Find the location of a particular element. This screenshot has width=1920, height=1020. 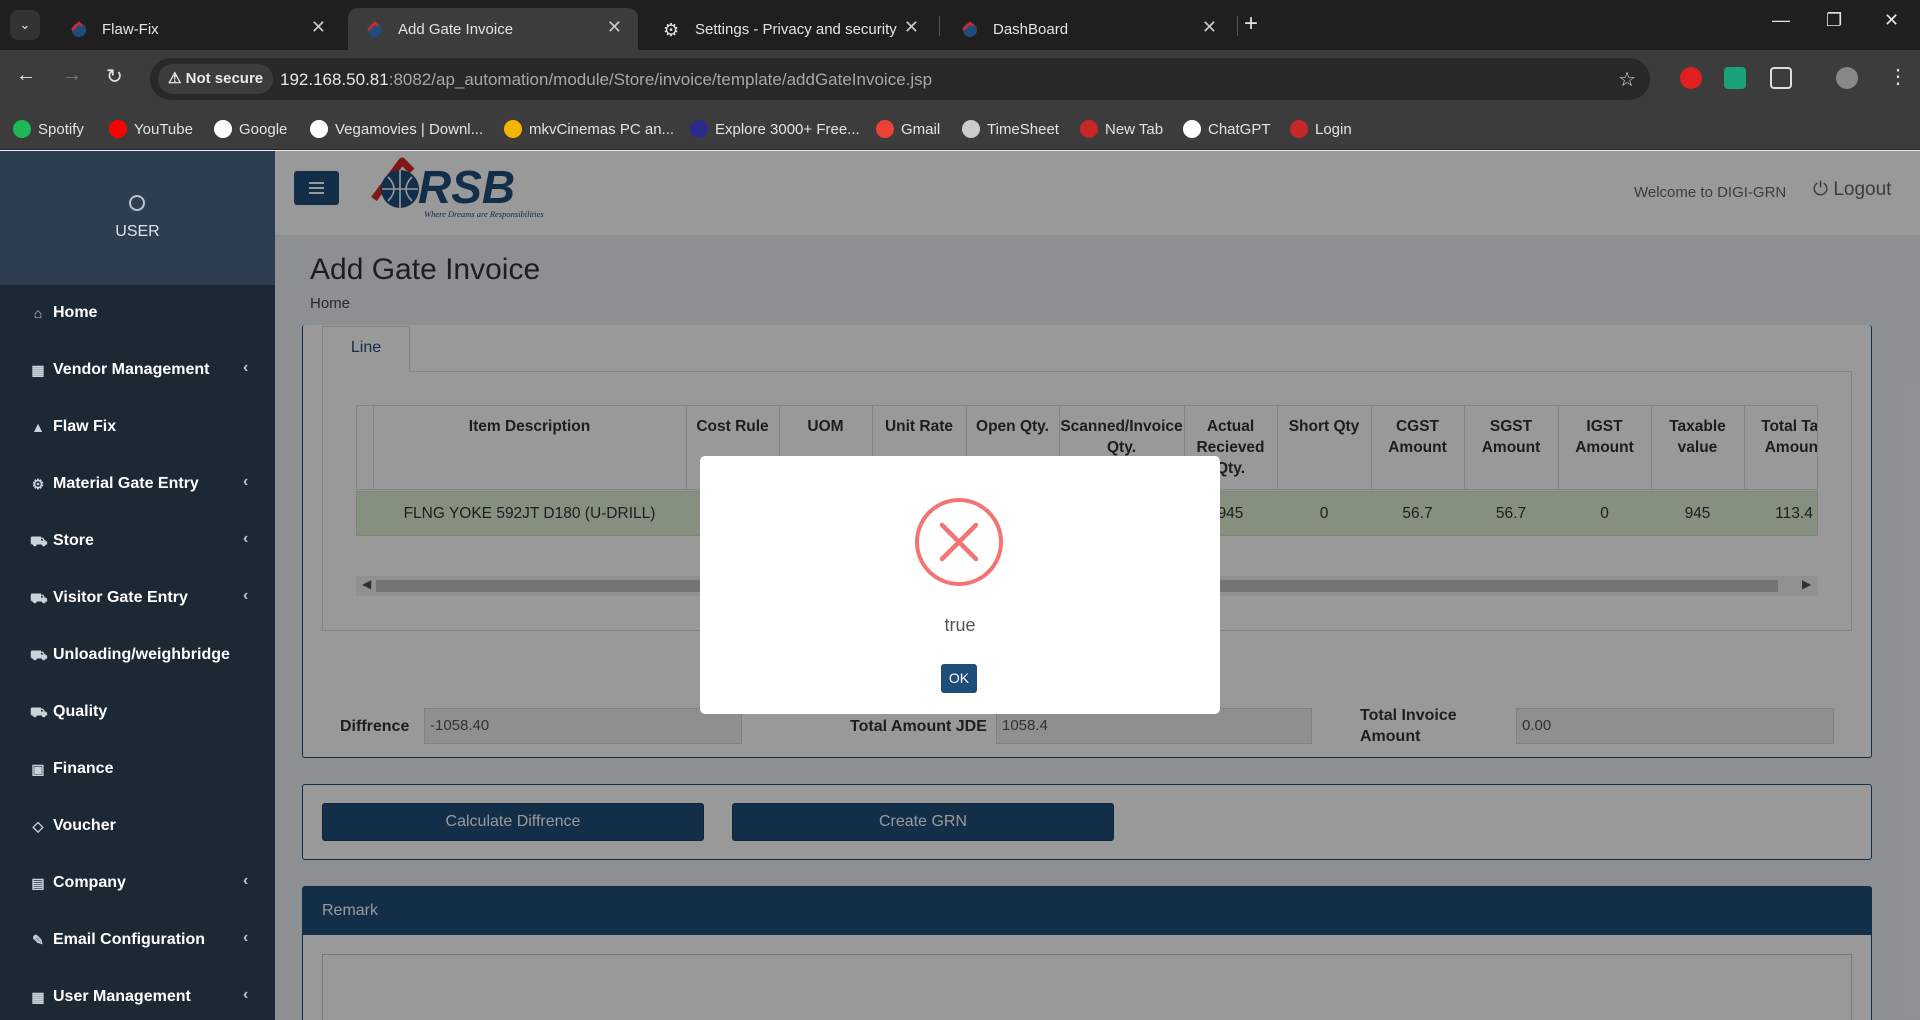

security-chip-label: Not secure is located at coordinates (224, 78).